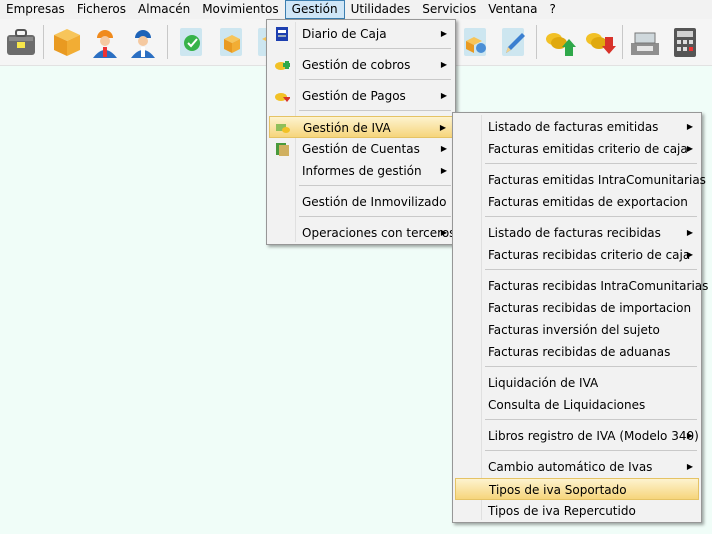 This screenshot has width=712, height=534. I want to click on menu-item-label: Facturas emitidas criterio de caja, so click(588, 149).